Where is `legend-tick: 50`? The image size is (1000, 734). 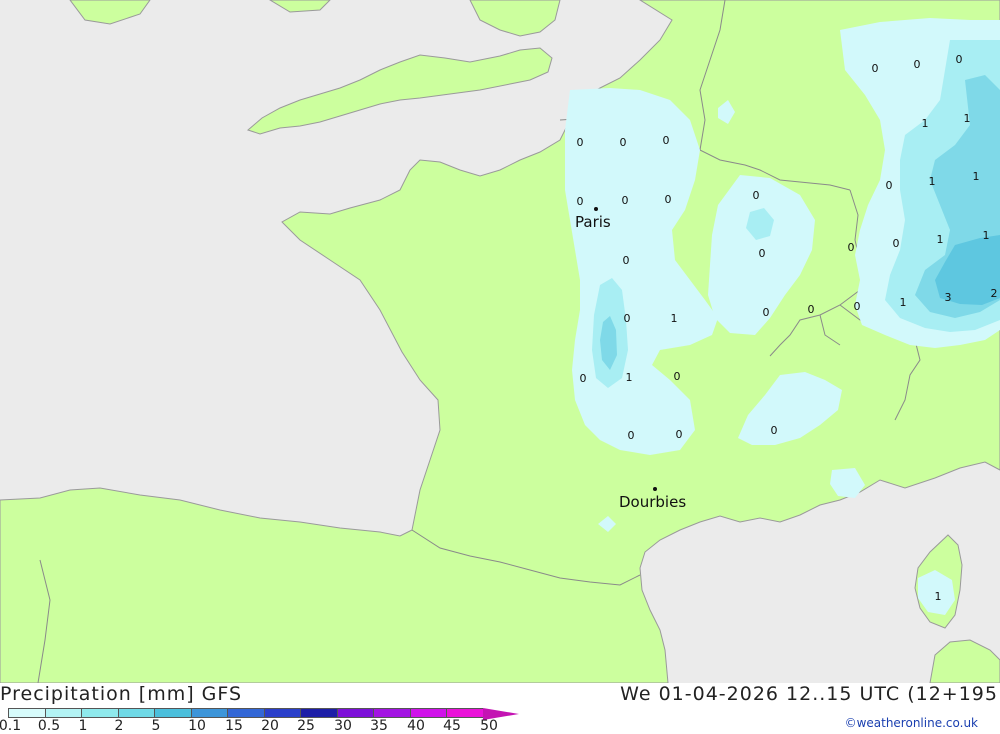
legend-tick: 50 is located at coordinates (489, 726).